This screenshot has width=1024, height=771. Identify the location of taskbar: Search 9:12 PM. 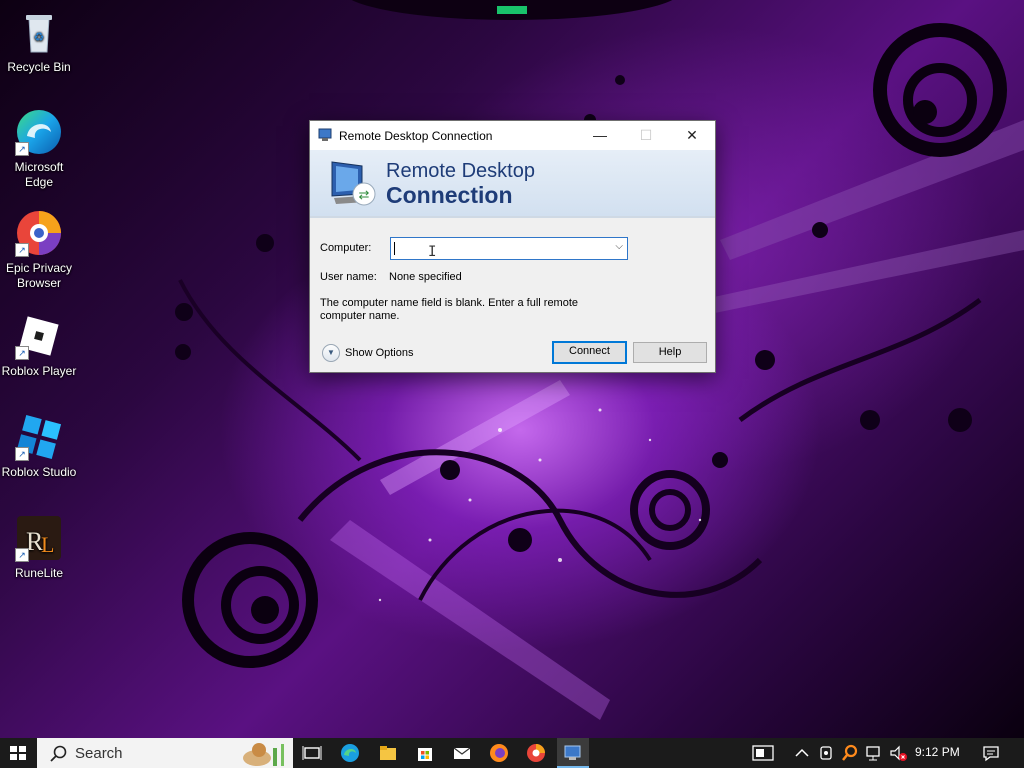
(512, 753).